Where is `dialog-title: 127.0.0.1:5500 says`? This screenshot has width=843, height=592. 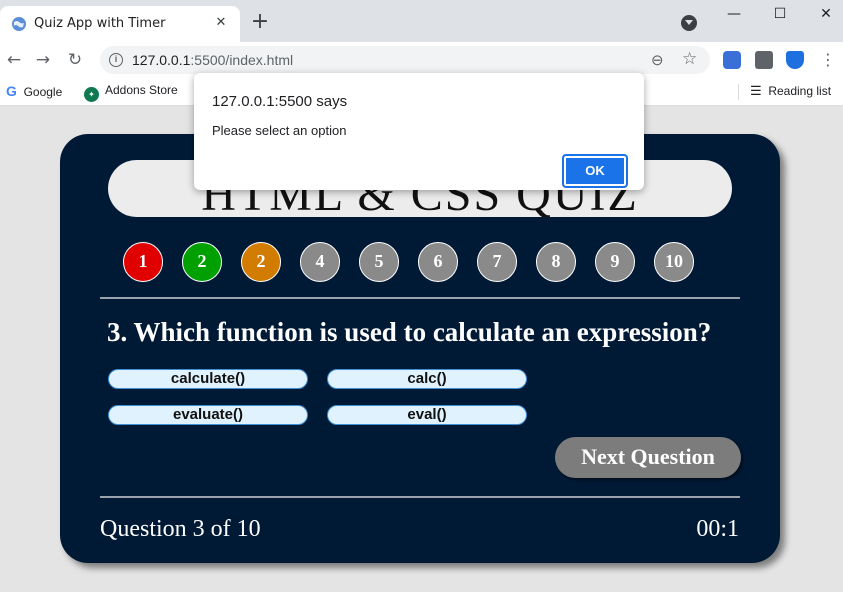 dialog-title: 127.0.0.1:5500 says is located at coordinates (280, 101).